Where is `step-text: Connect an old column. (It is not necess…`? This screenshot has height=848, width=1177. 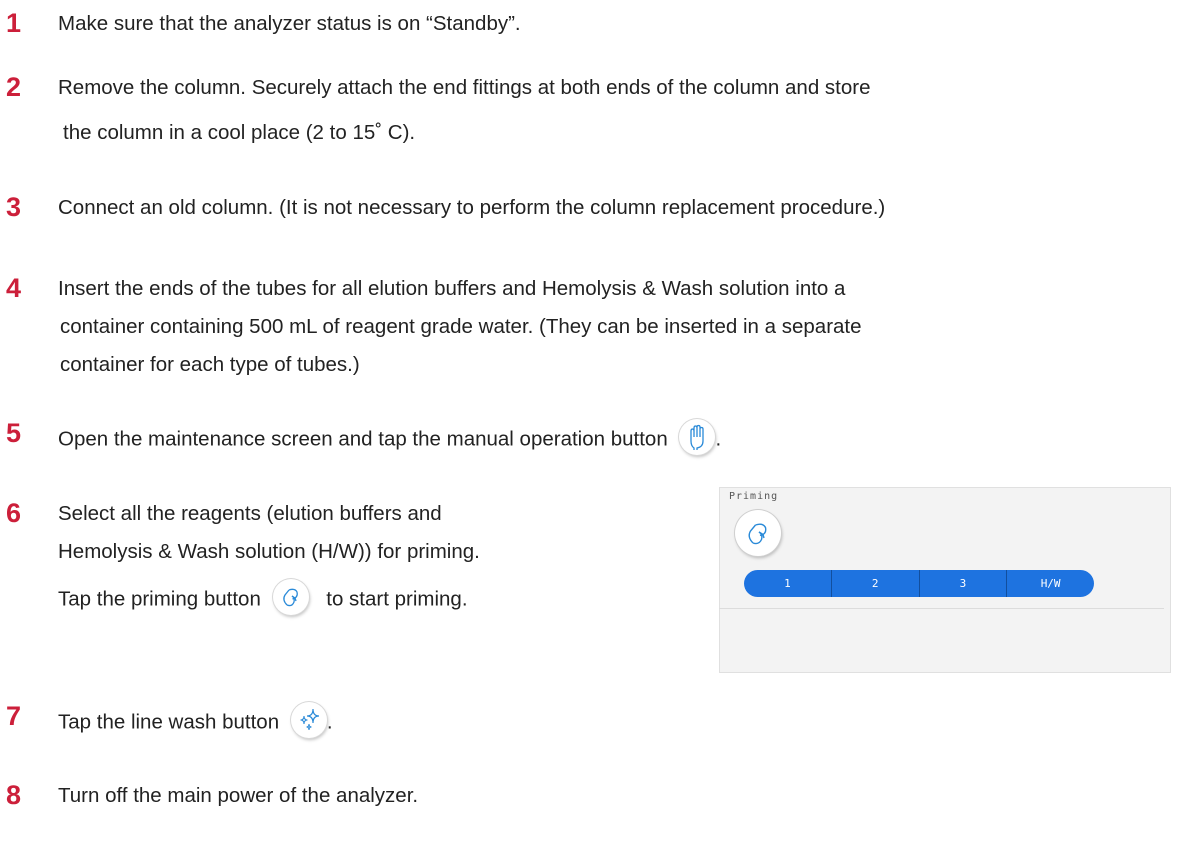
step-text: Connect an old column. (It is not necess… is located at coordinates (472, 207).